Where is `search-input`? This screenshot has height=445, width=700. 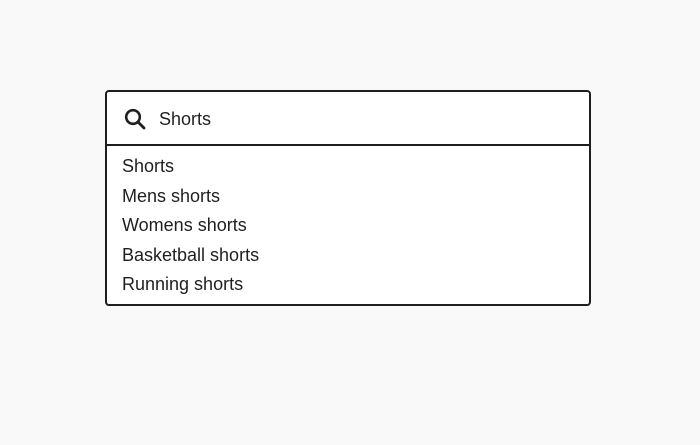
search-input is located at coordinates (364, 119).